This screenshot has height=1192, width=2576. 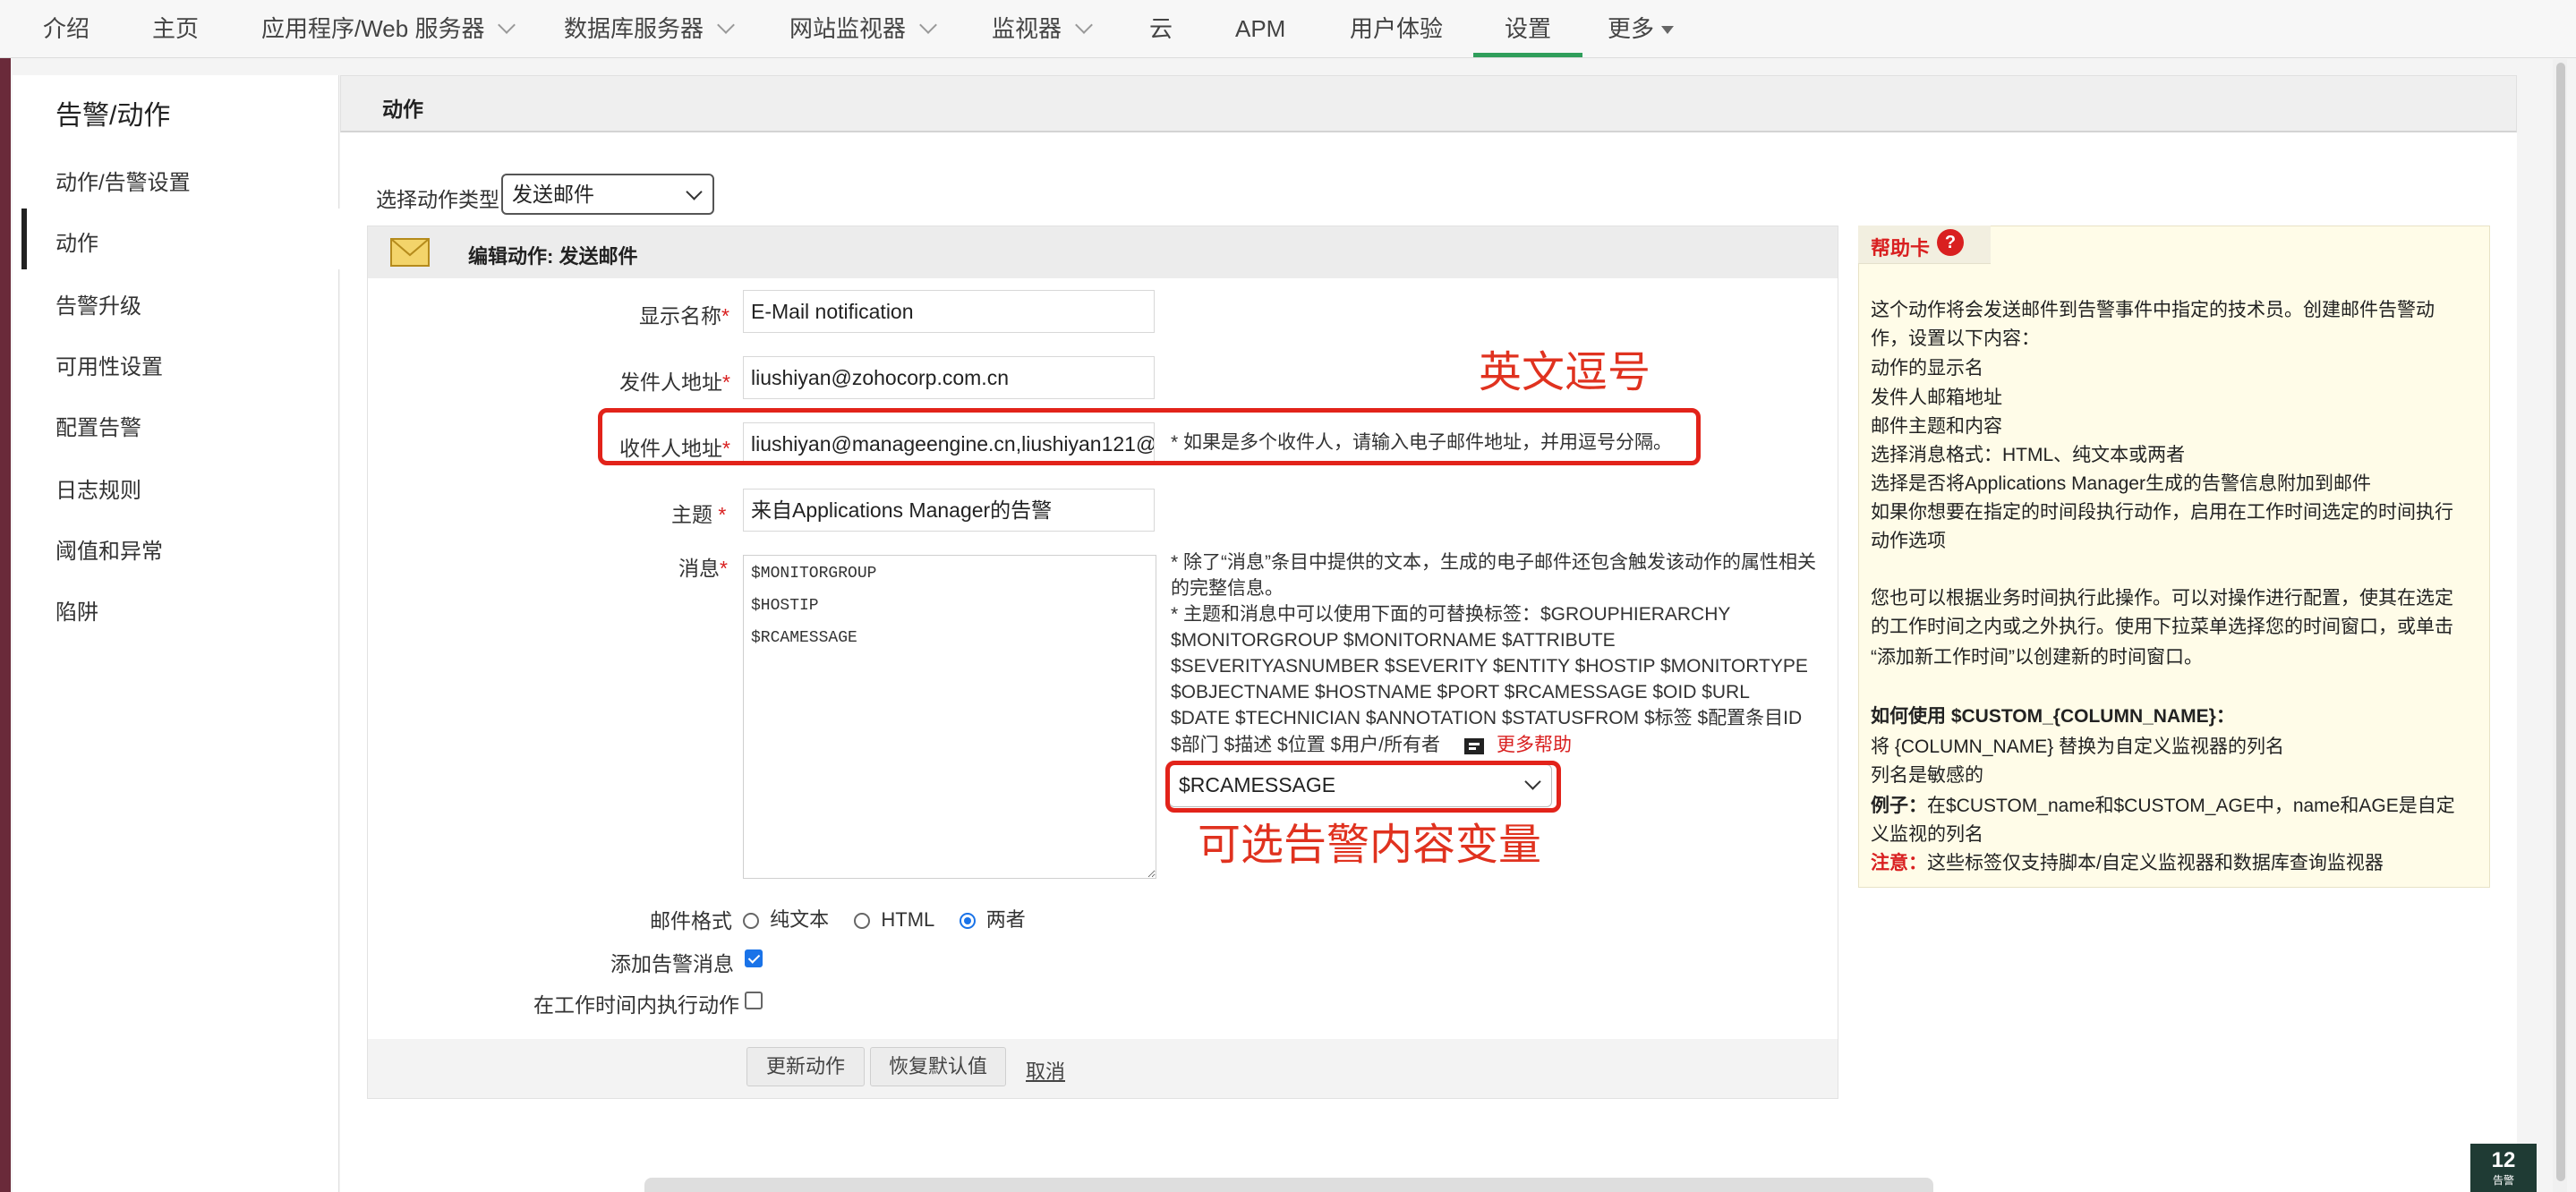 I want to click on help-line: 这个动作将会发送邮件到告警事件中指定的技术员。创建邮件告警动, so click(x=2153, y=310).